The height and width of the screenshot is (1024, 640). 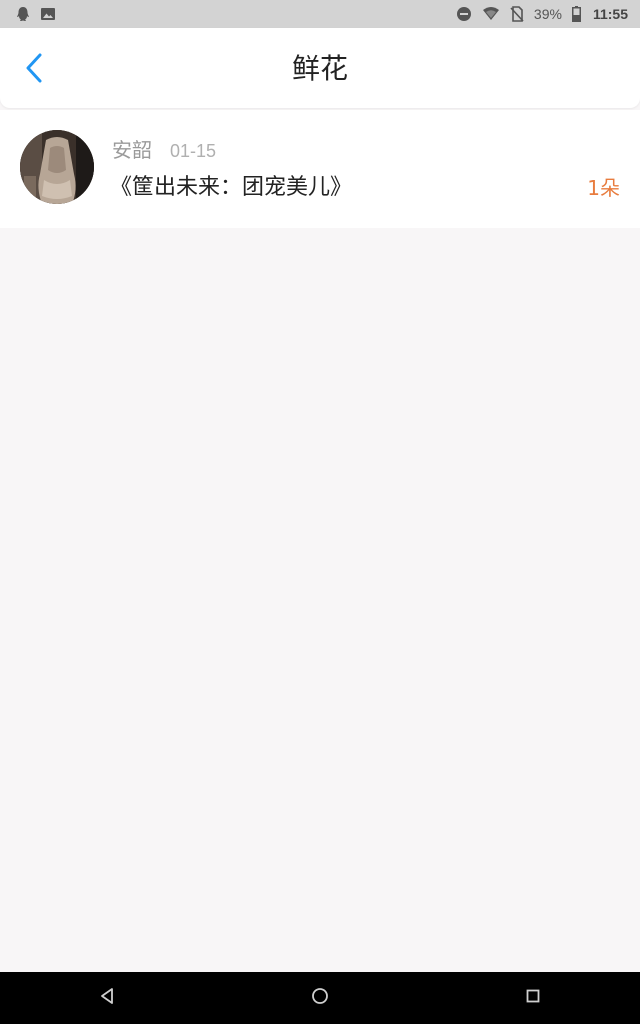 What do you see at coordinates (36, 14) in the screenshot?
I see `status-left-group` at bounding box center [36, 14].